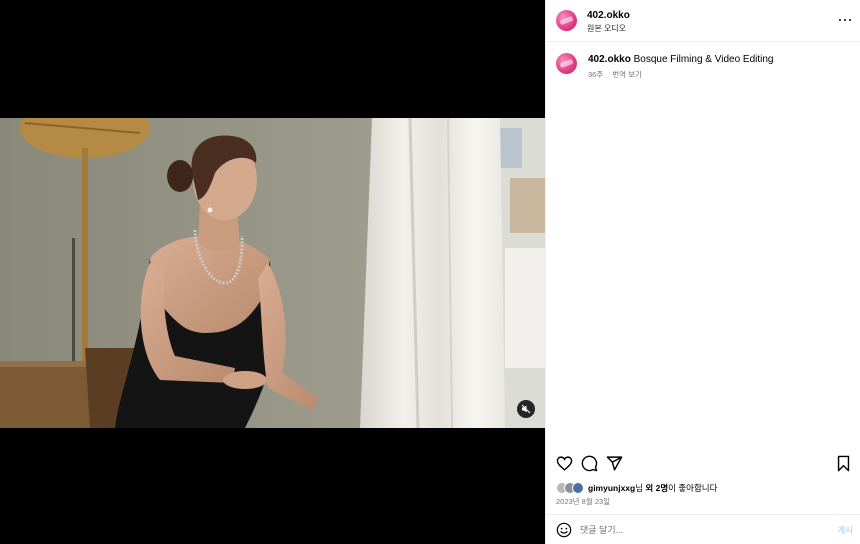 The width and height of the screenshot is (860, 544). I want to click on likes-others-link: 외 2명, so click(656, 488).